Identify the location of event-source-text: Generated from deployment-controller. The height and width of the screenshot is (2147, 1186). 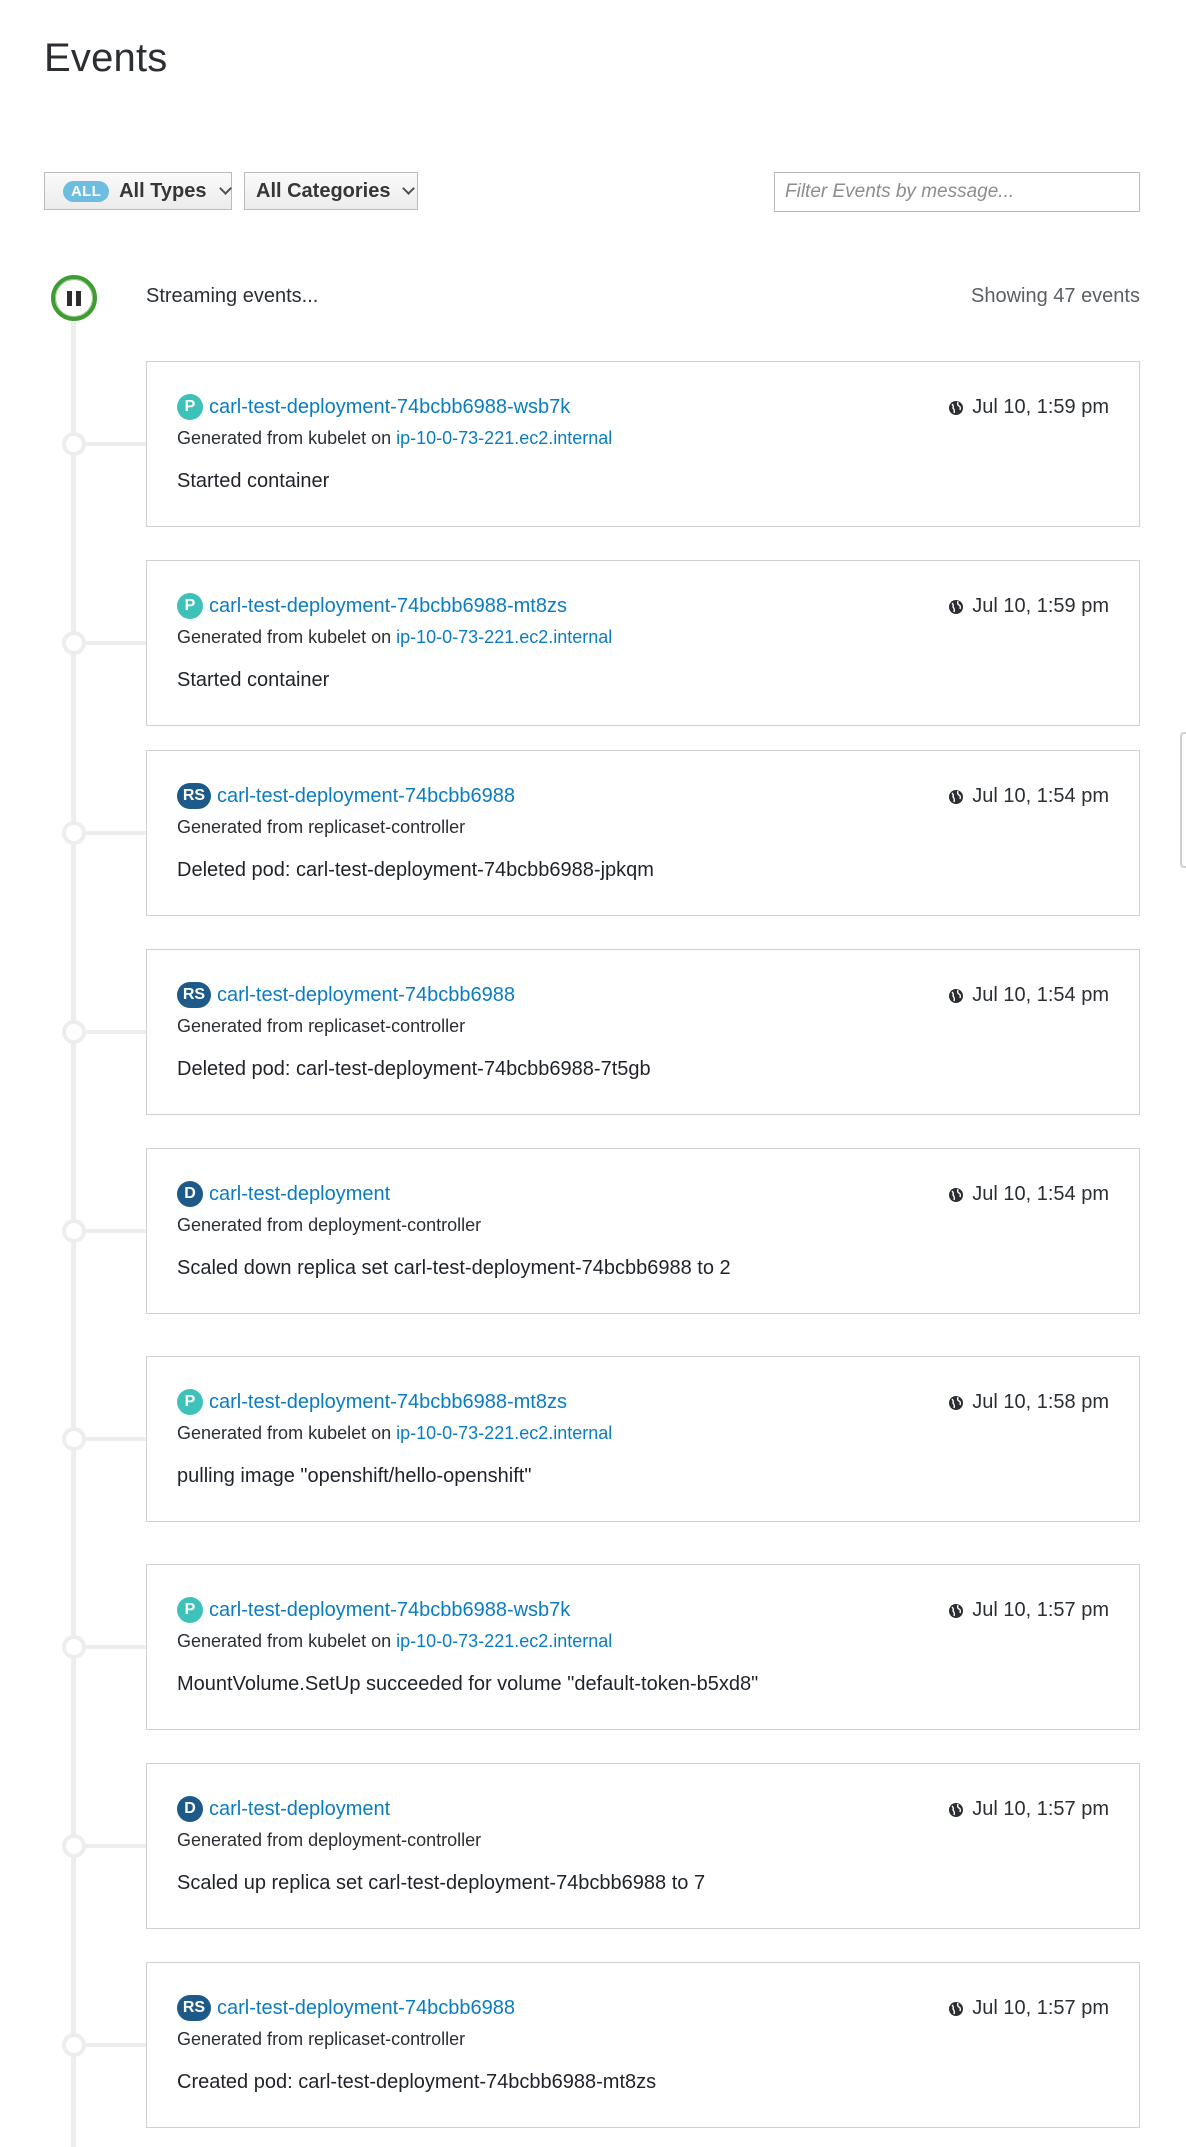
(329, 1225).